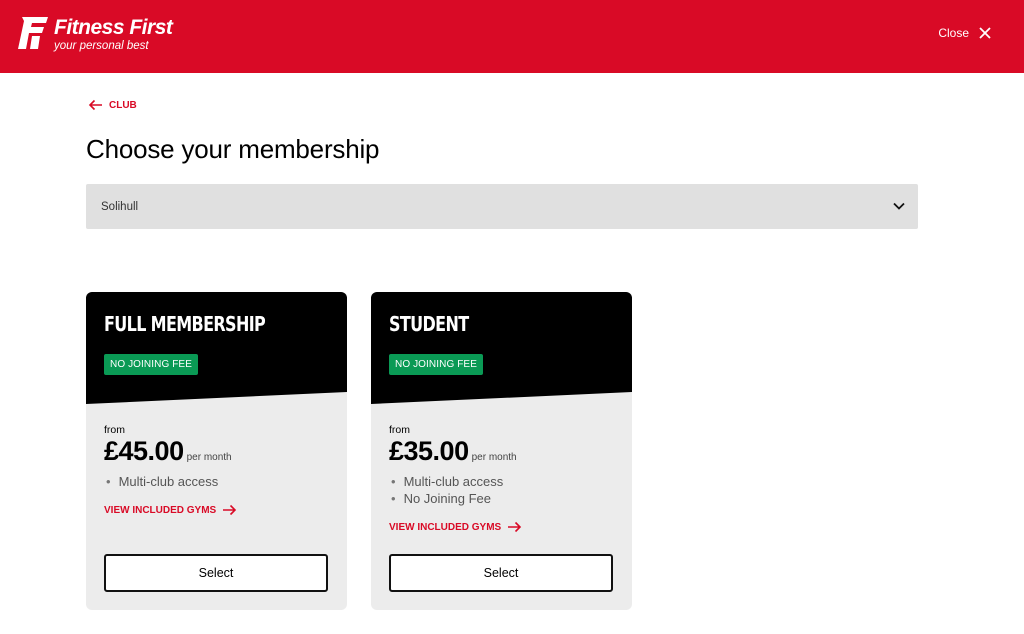 Image resolution: width=1024 pixels, height=634 pixels. I want to click on chevron-down-icon, so click(899, 206).